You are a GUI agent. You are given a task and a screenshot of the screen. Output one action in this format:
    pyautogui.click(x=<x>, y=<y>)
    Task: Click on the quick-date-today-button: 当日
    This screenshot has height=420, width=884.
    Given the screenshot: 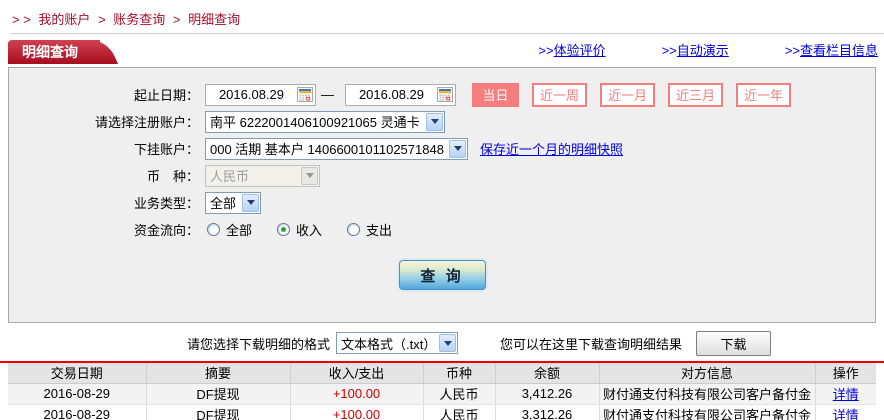 What is the action you would take?
    pyautogui.click(x=495, y=94)
    